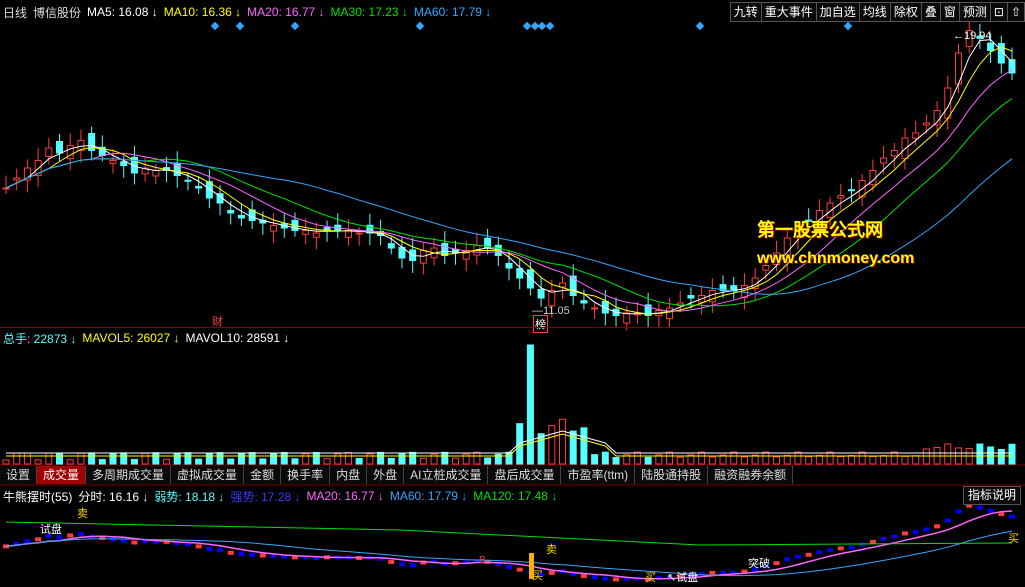  I want to click on tab-12: 融资融券余额, so click(751, 475).